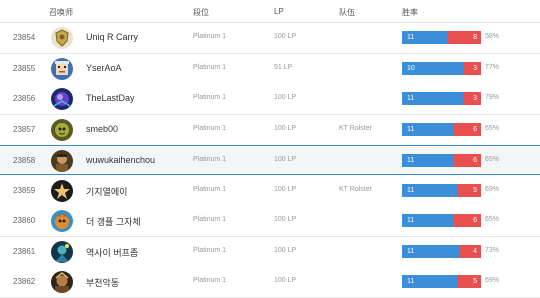 The image size is (540, 298). I want to click on summoner-name-link: TheLastDay, so click(110, 98).